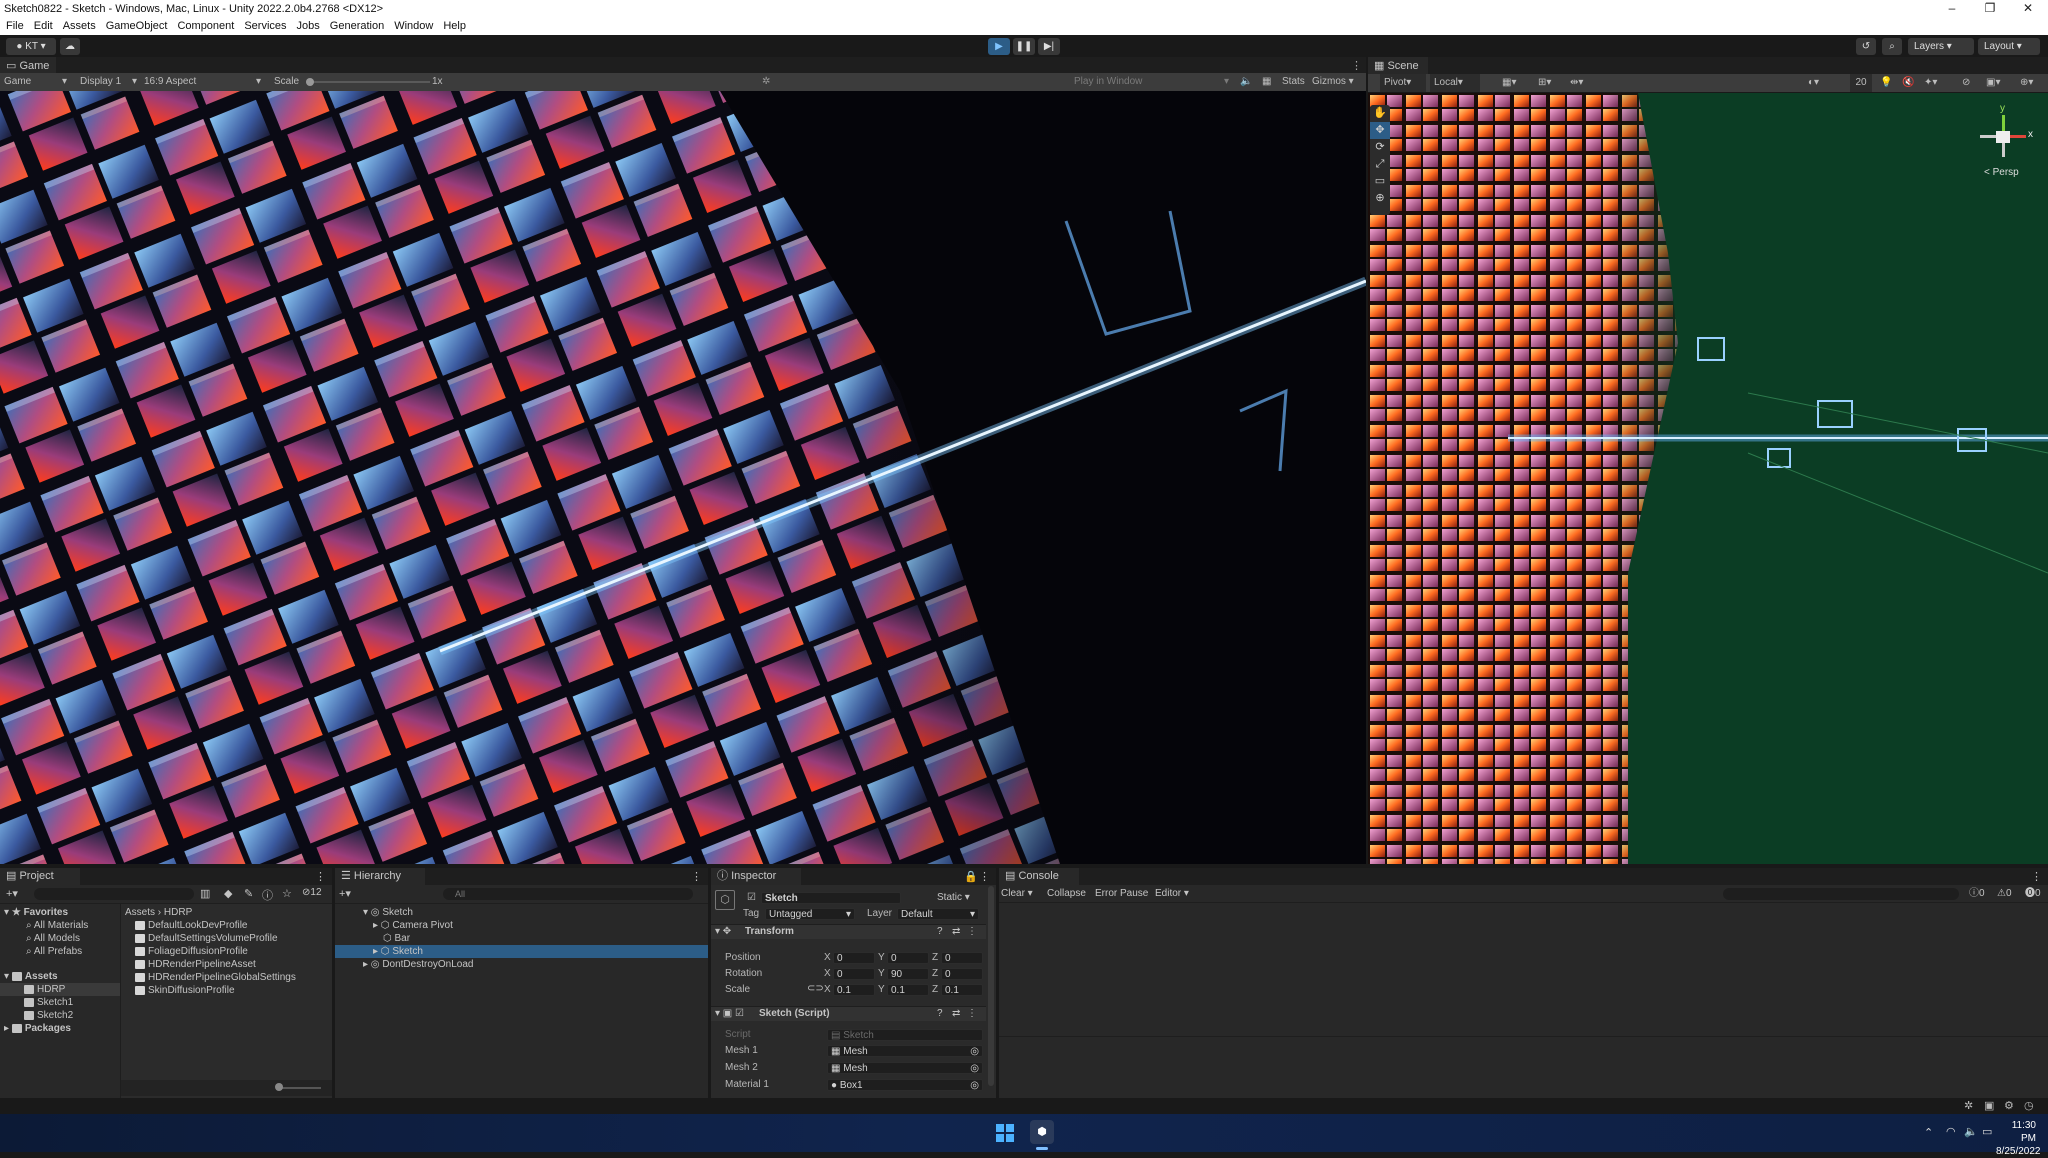  What do you see at coordinates (54, 951) in the screenshot?
I see `favorite-item: ⌕ All Prefabs` at bounding box center [54, 951].